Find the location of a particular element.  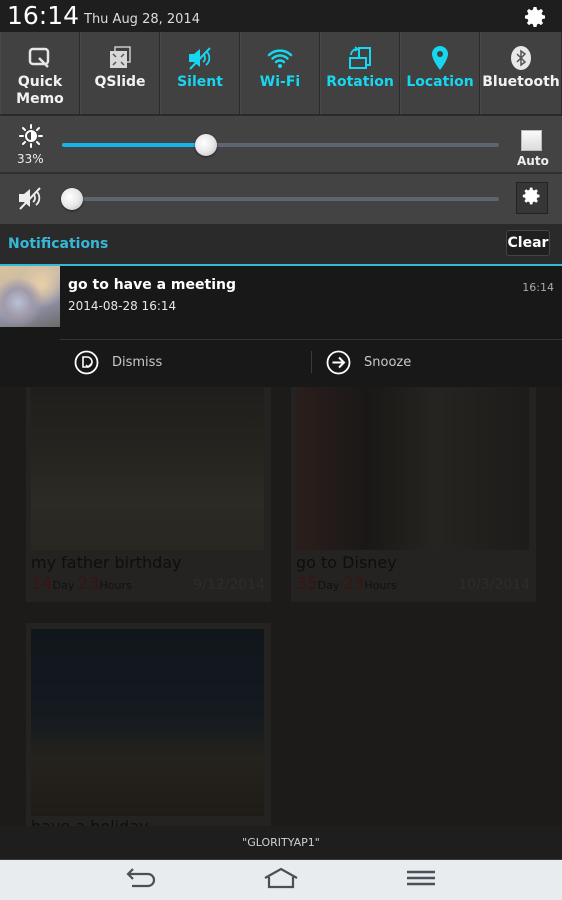

tile-bluetooth: Bluetooth is located at coordinates (521, 73).